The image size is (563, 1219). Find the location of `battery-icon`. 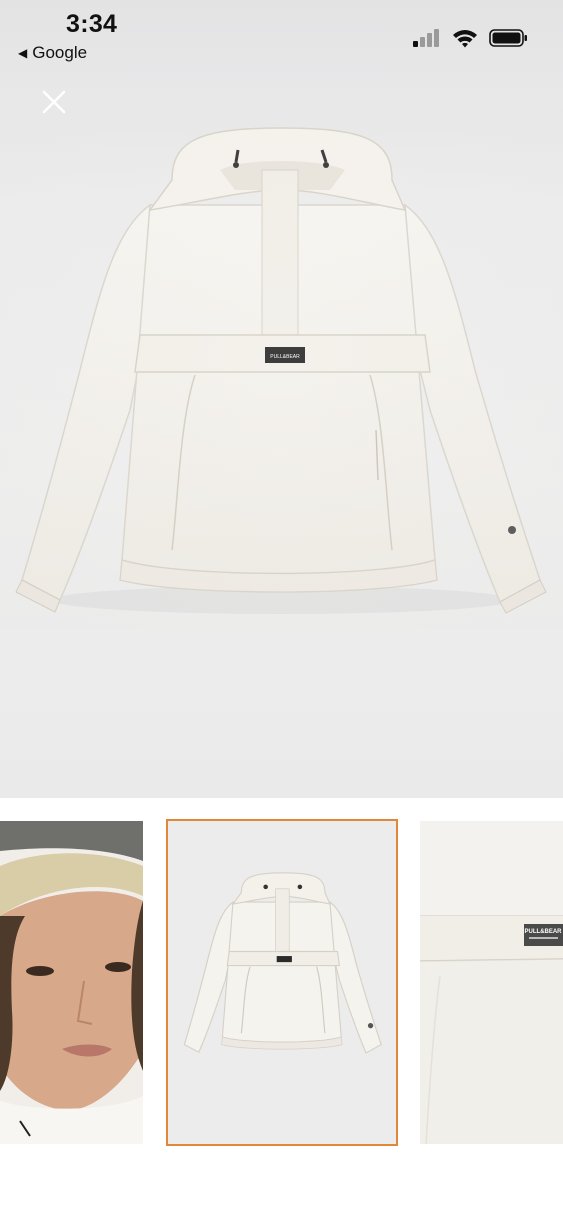

battery-icon is located at coordinates (508, 38).